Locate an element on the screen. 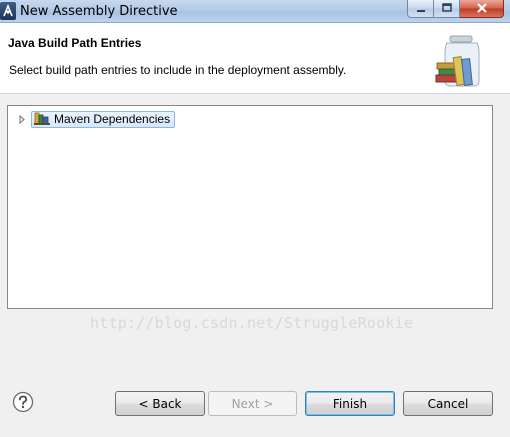 The width and height of the screenshot is (510, 437). next-button: Next > is located at coordinates (252, 403).